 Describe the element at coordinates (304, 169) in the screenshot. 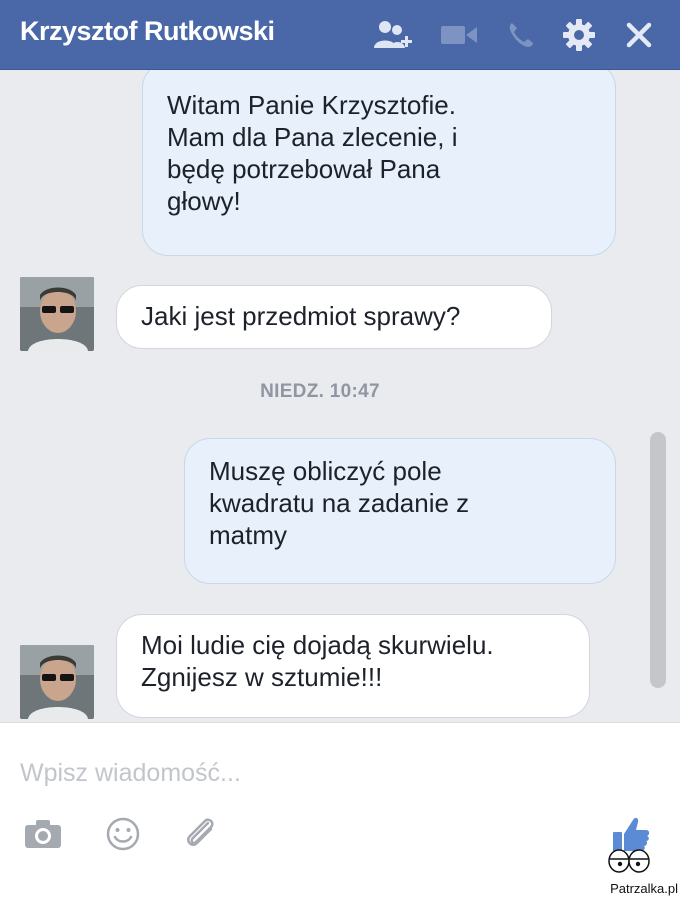

I see `message-line: będę potrzebował Pana` at that location.